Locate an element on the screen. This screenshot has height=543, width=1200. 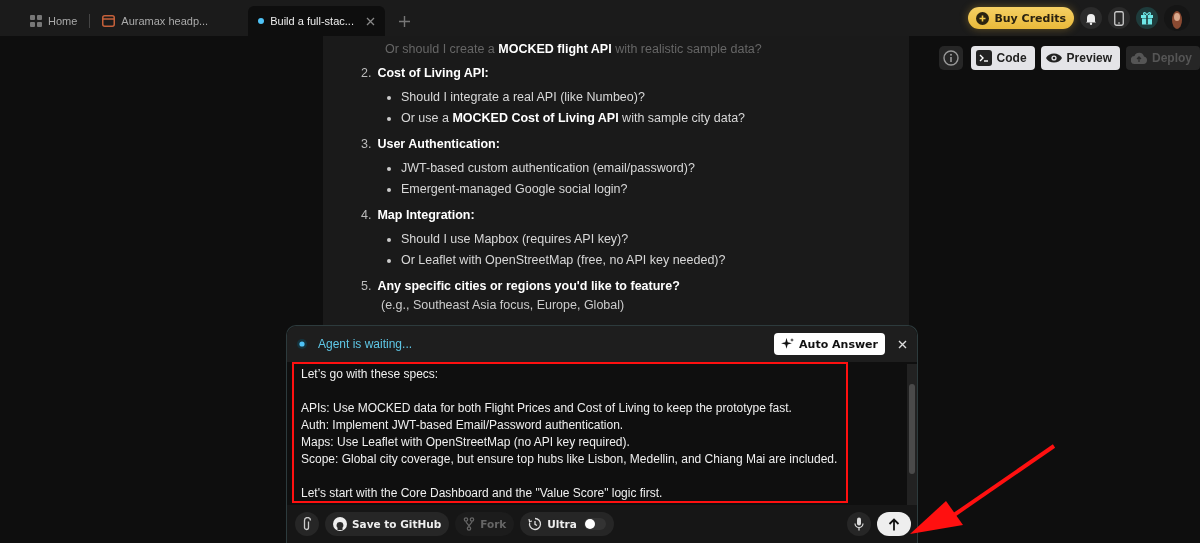
section-note: (e.g., Southeast Asia focus, Europe, Global) is located at coordinates (503, 305).